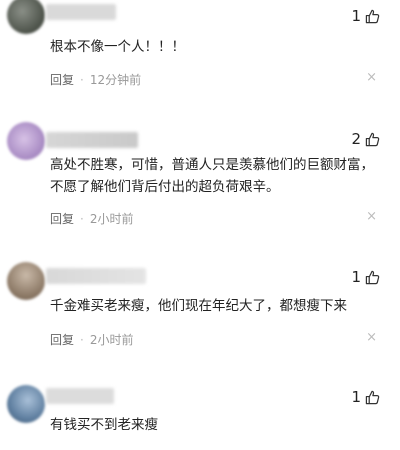  Describe the element at coordinates (372, 397) in the screenshot. I see `thumbs-up-icon` at that location.